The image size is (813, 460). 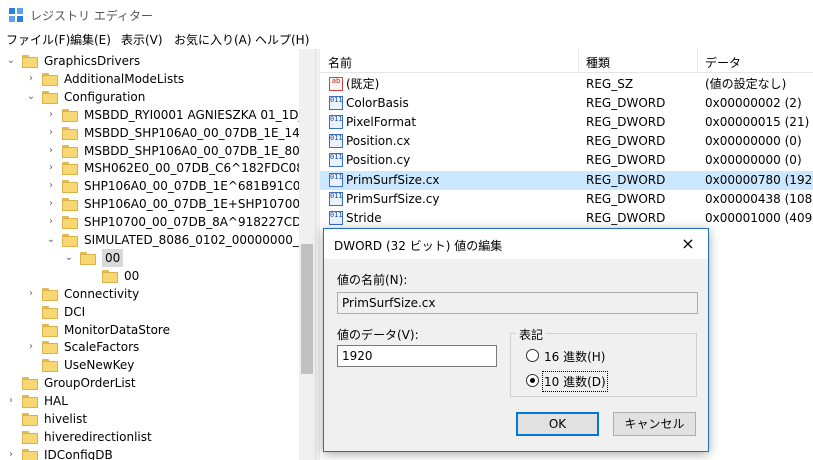 I want to click on tree-item: › MSBDD_SHP106A0_00_07DB_1E_8086_010, so click(x=157, y=151).